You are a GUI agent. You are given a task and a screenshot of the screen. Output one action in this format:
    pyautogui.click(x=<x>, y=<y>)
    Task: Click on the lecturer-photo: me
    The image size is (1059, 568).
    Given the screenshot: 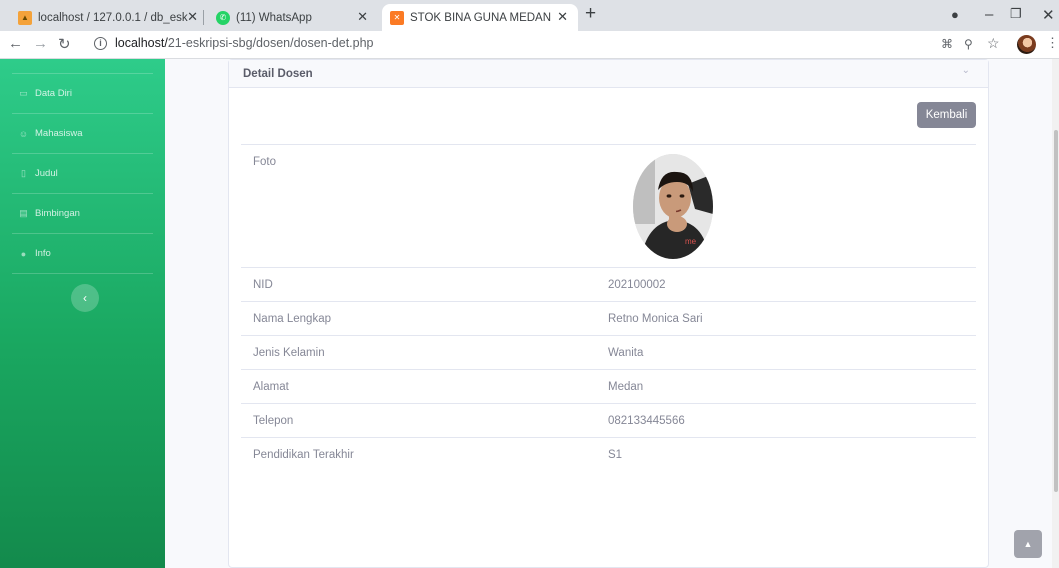 What is the action you would take?
    pyautogui.click(x=673, y=206)
    